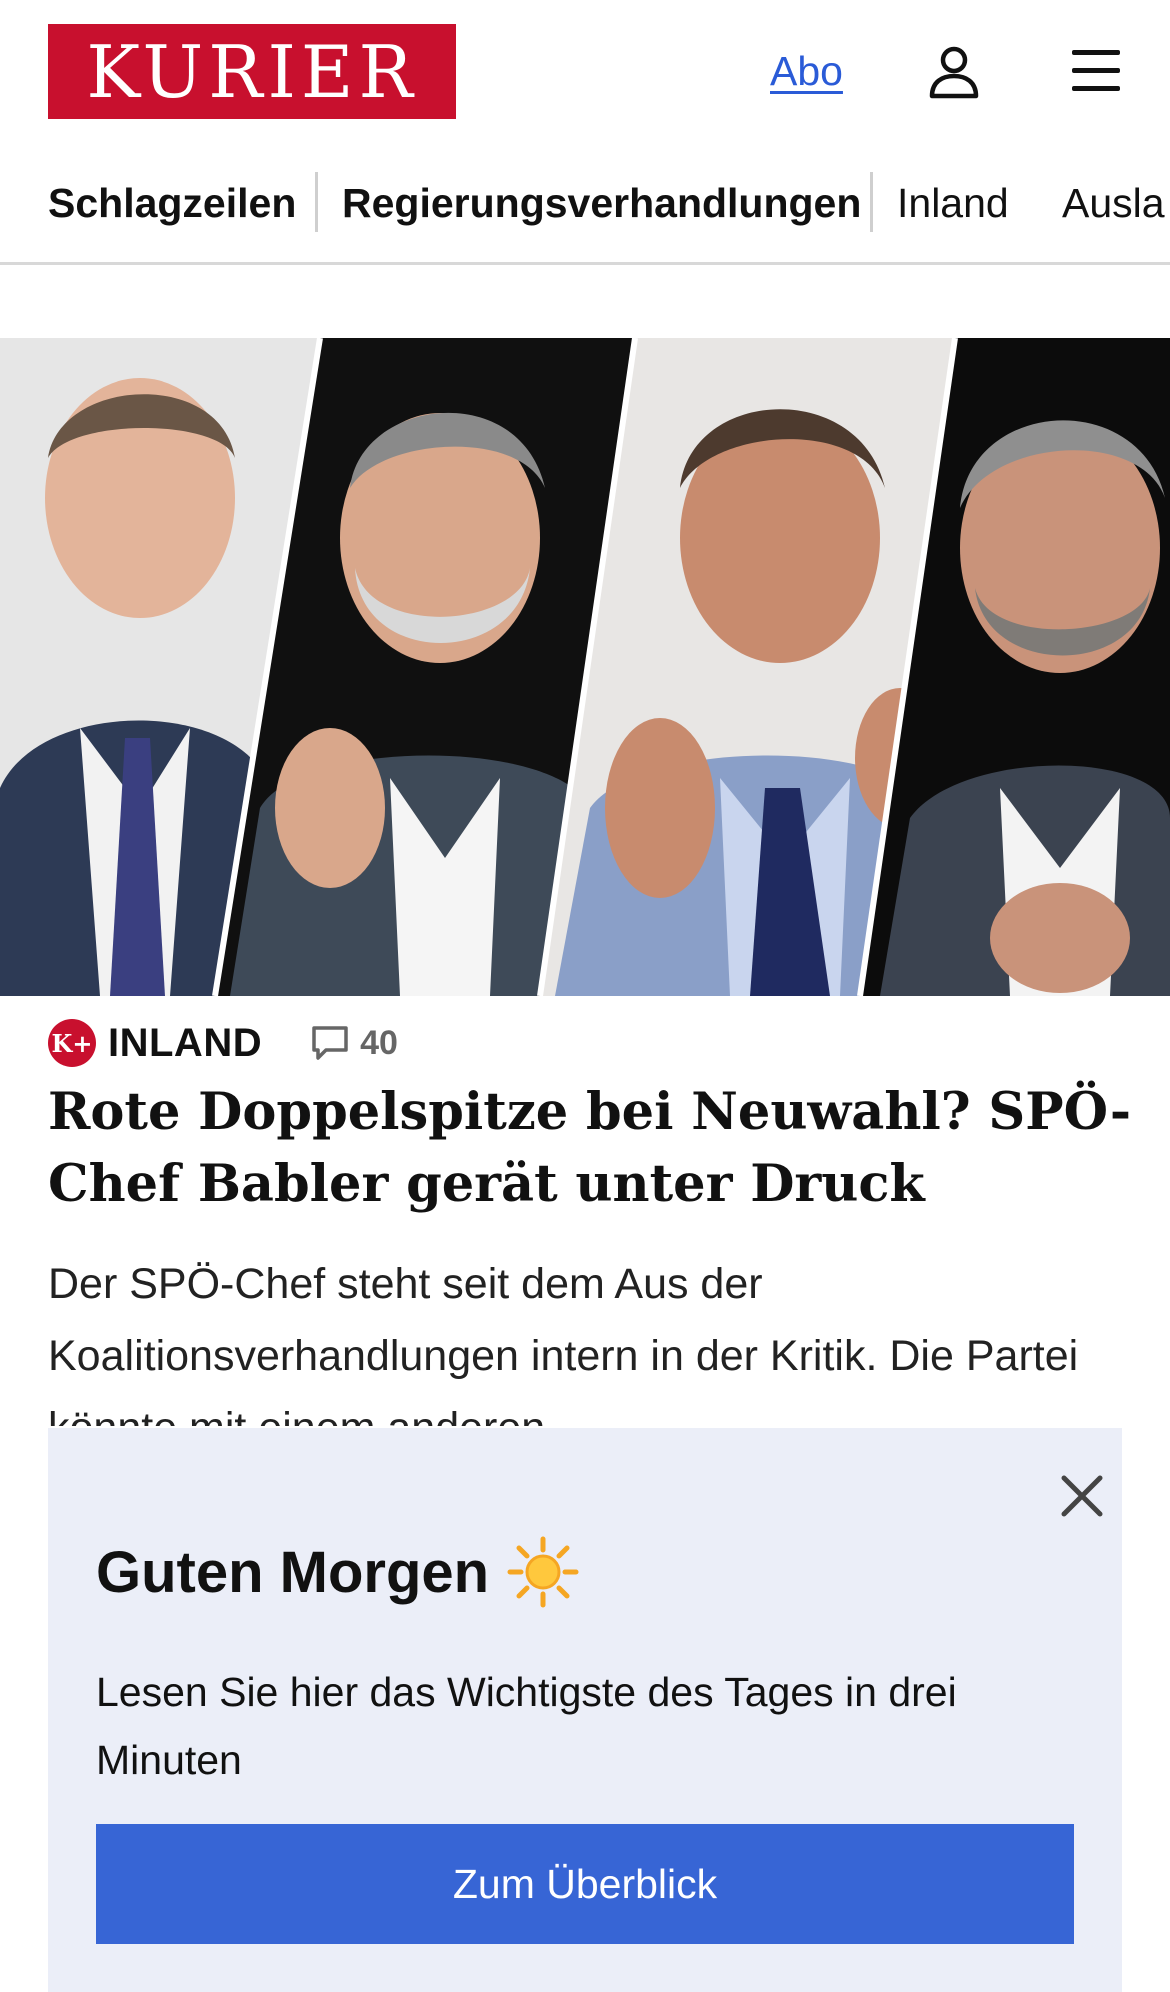 This screenshot has height=1992, width=1170. Describe the element at coordinates (185, 1043) in the screenshot. I see `section-label: INLAND` at that location.